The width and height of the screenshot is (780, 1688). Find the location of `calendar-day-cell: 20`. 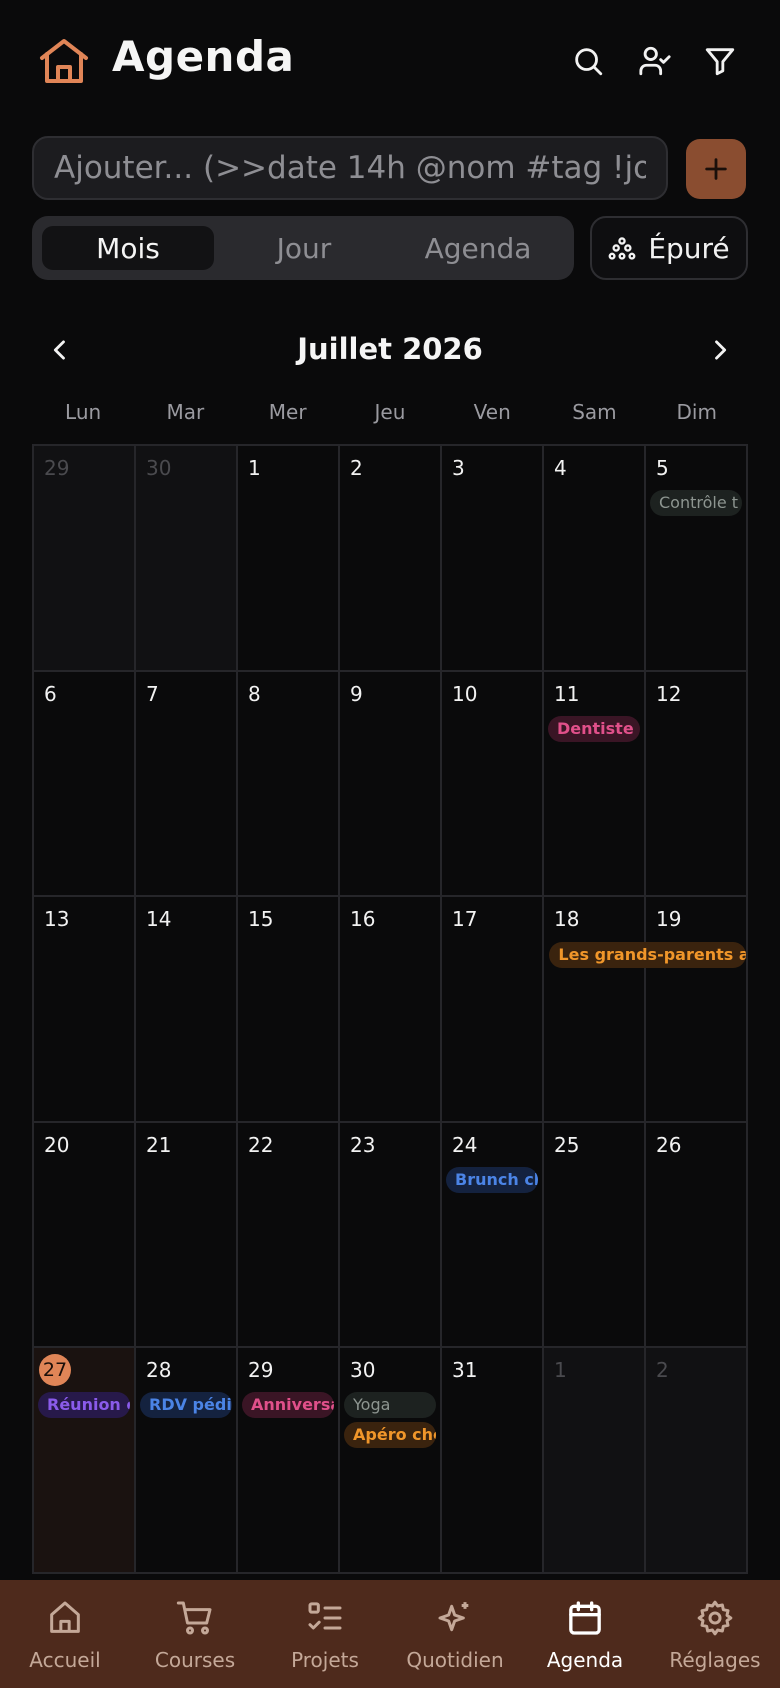

calendar-day-cell: 20 is located at coordinates (85, 1235).